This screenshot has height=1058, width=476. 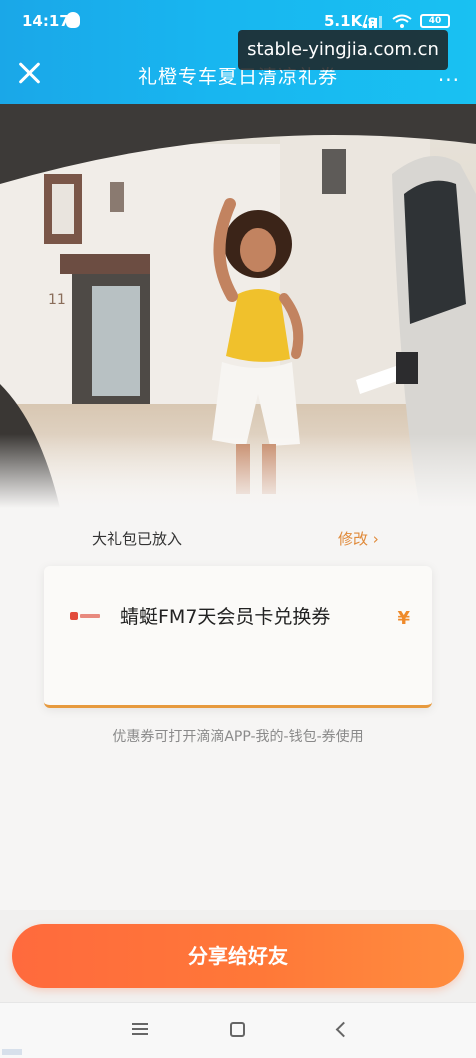 I want to click on gift-label: 大礼包已放入, so click(x=137, y=539).